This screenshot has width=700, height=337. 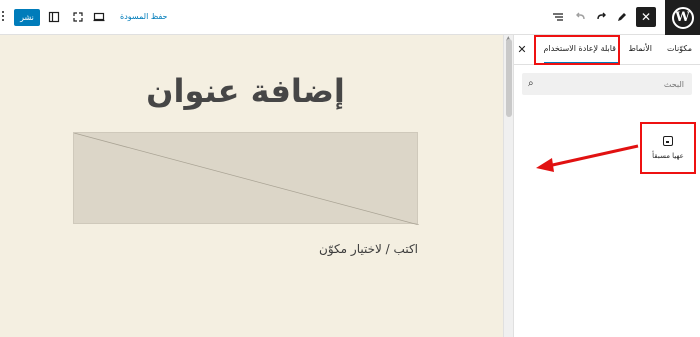 I want to click on annotation-highlight-tab, so click(x=577, y=50).